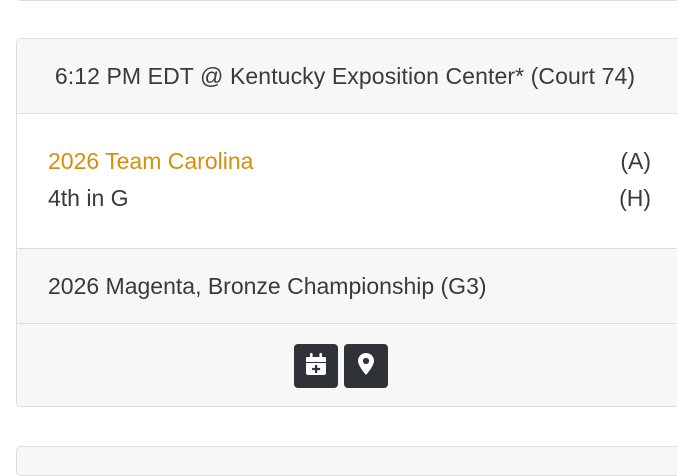 The height and width of the screenshot is (476, 677). What do you see at coordinates (349, 161) in the screenshot?
I see `team-row-away: 2026 Team Carolina (A)` at bounding box center [349, 161].